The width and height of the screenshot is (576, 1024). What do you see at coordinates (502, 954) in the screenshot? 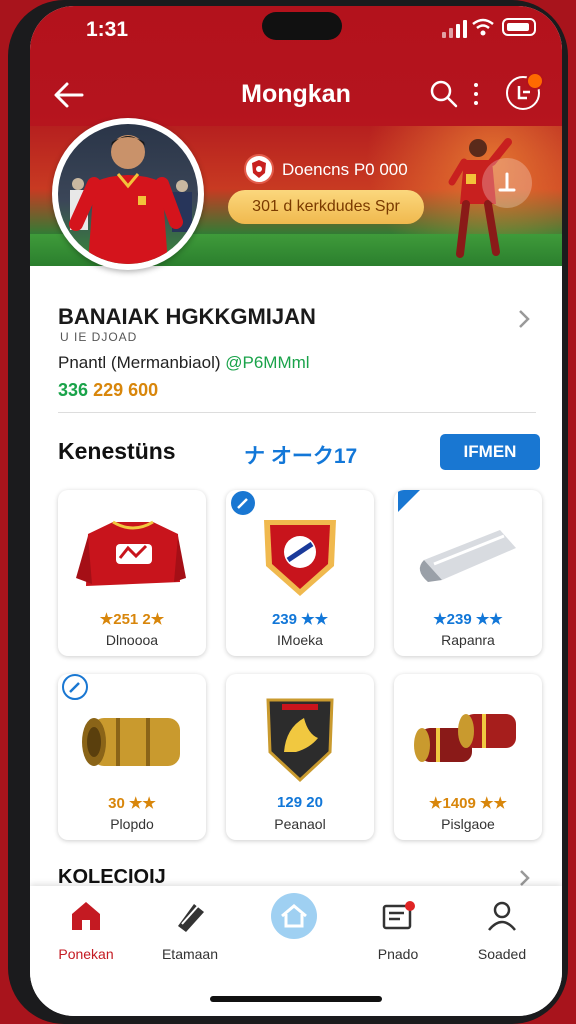
I see `tab-label: Soaded` at bounding box center [502, 954].